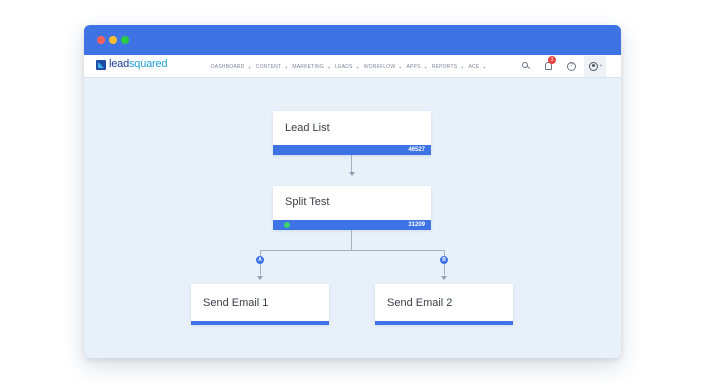 The height and width of the screenshot is (388, 705). I want to click on send-email-2-node: Send Email 2, so click(444, 304).